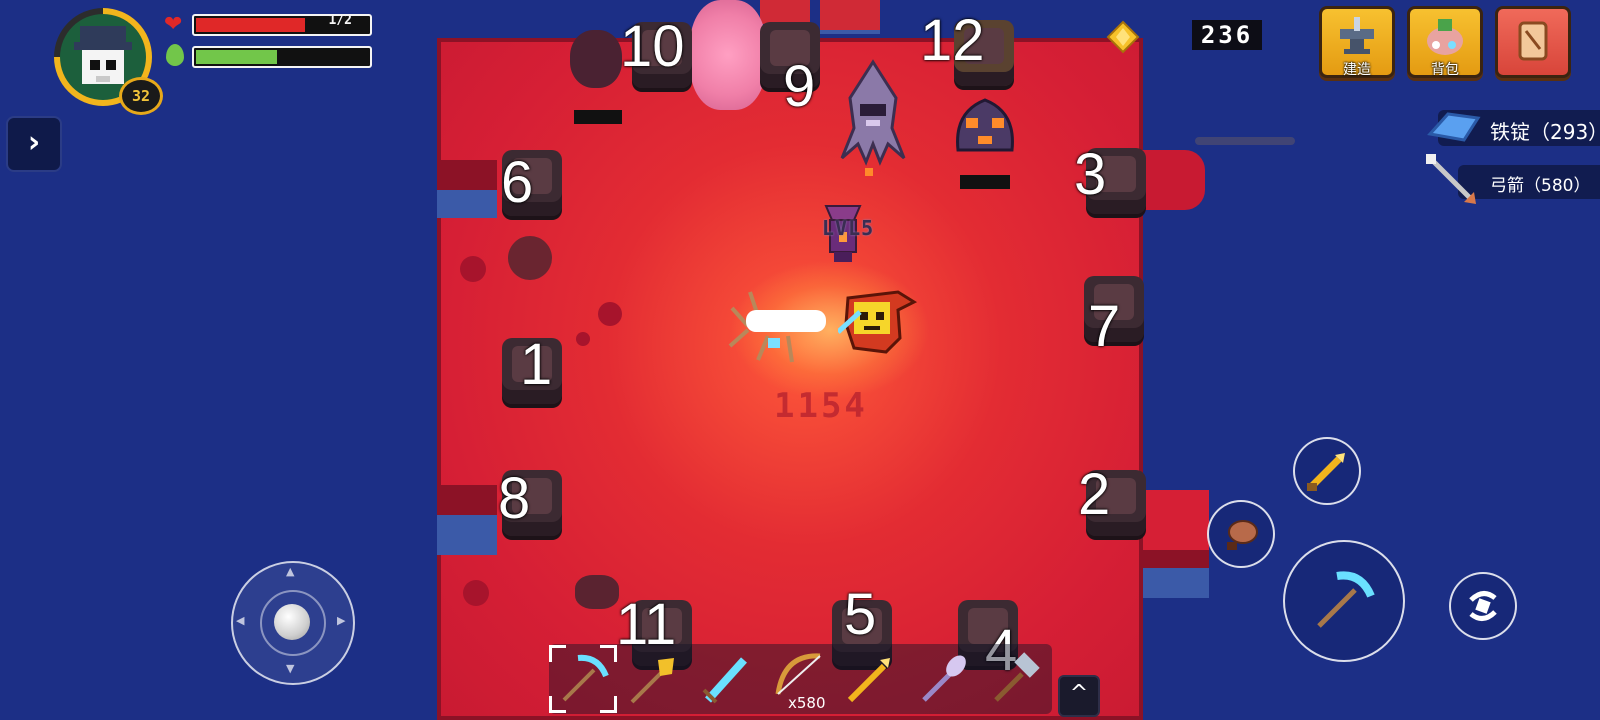 The width and height of the screenshot is (1600, 720). What do you see at coordinates (536, 364) in the screenshot?
I see `pillar-label-1: 1` at bounding box center [536, 364].